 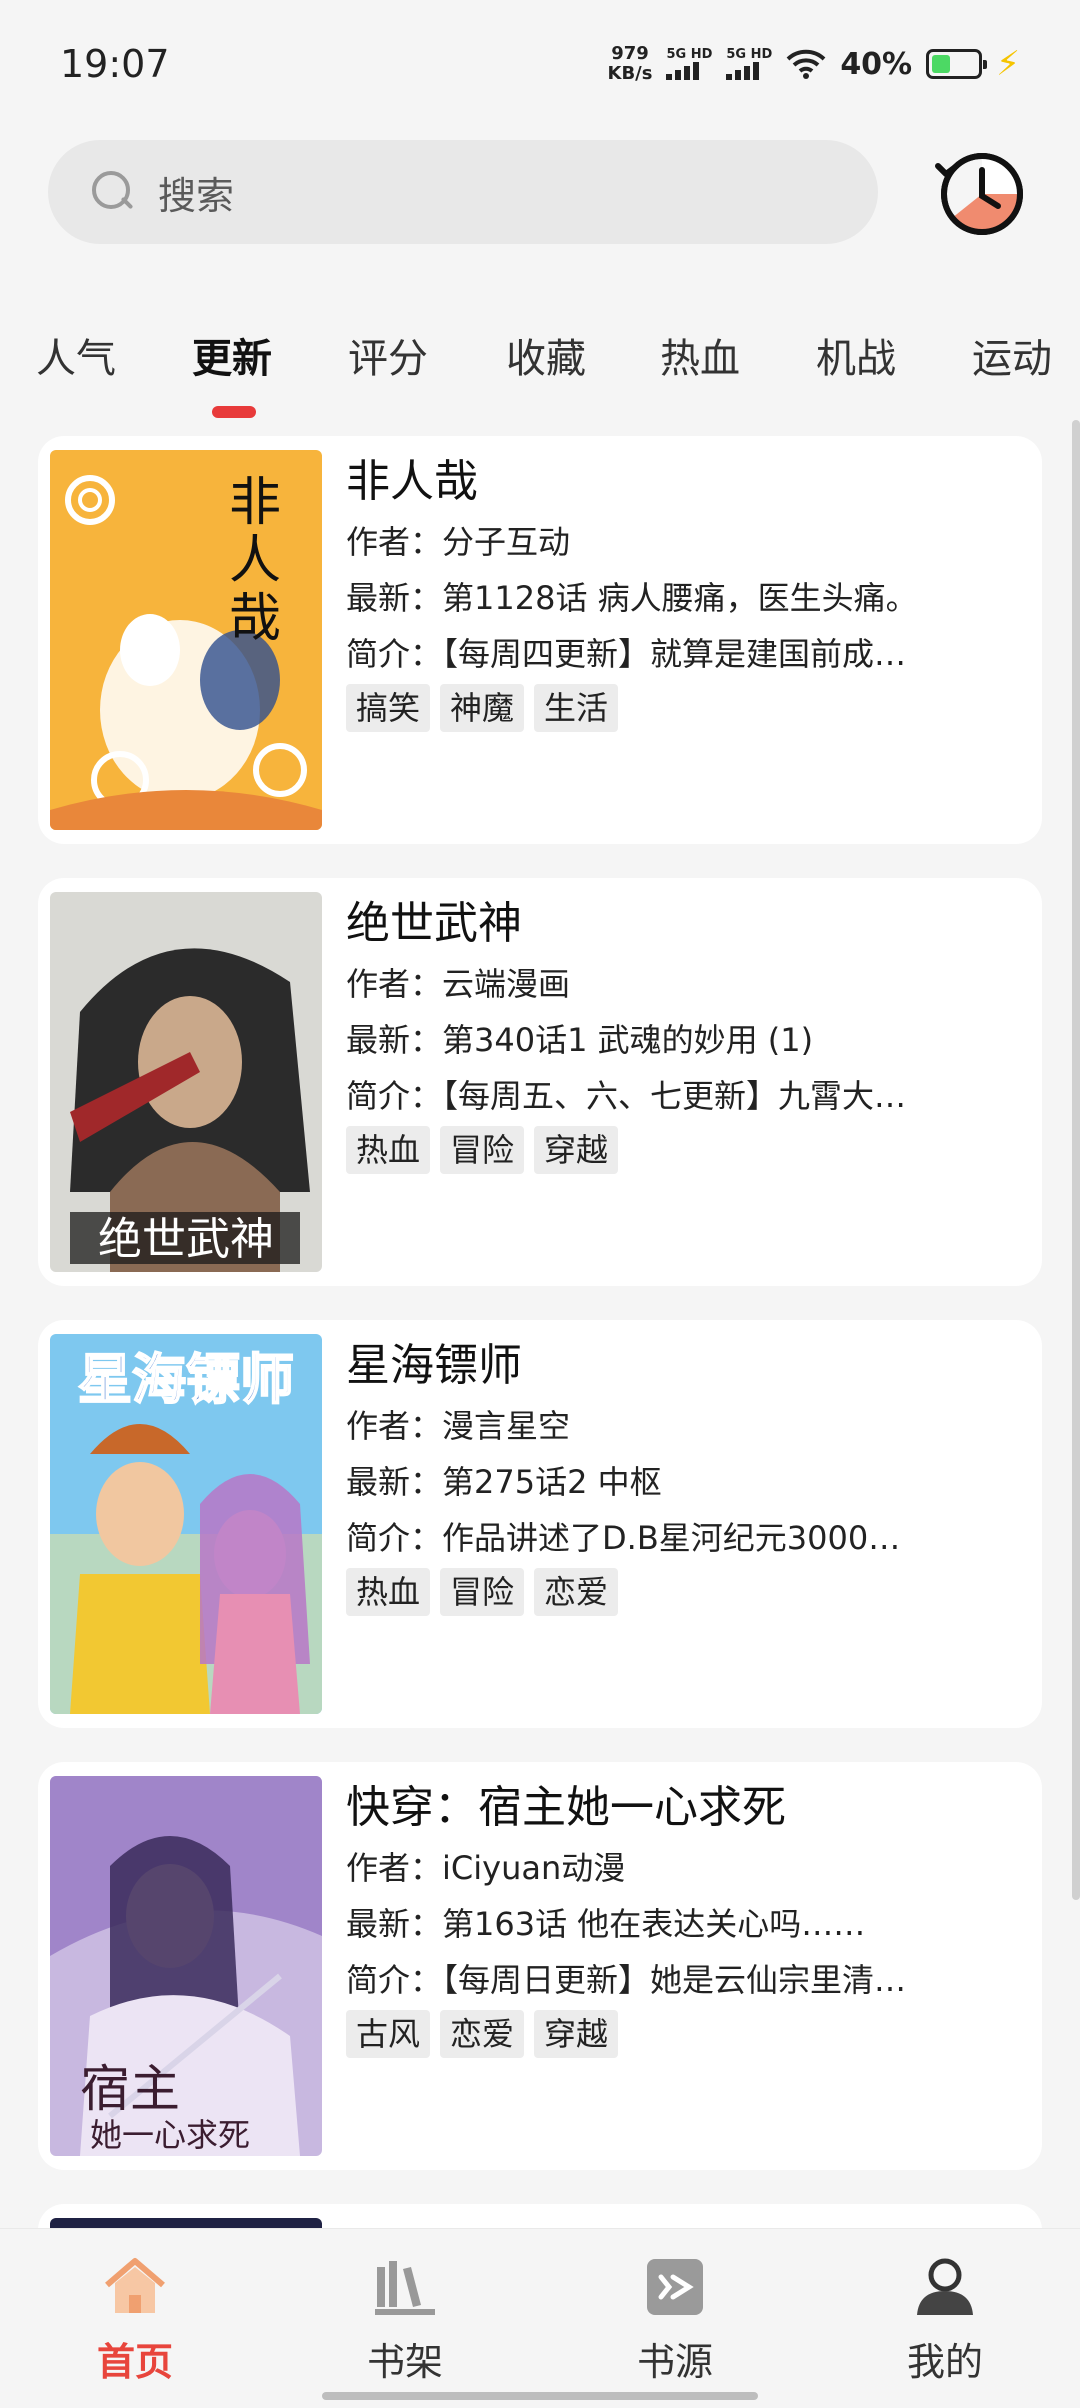 What do you see at coordinates (806, 64) in the screenshot?
I see `wifi-icon` at bounding box center [806, 64].